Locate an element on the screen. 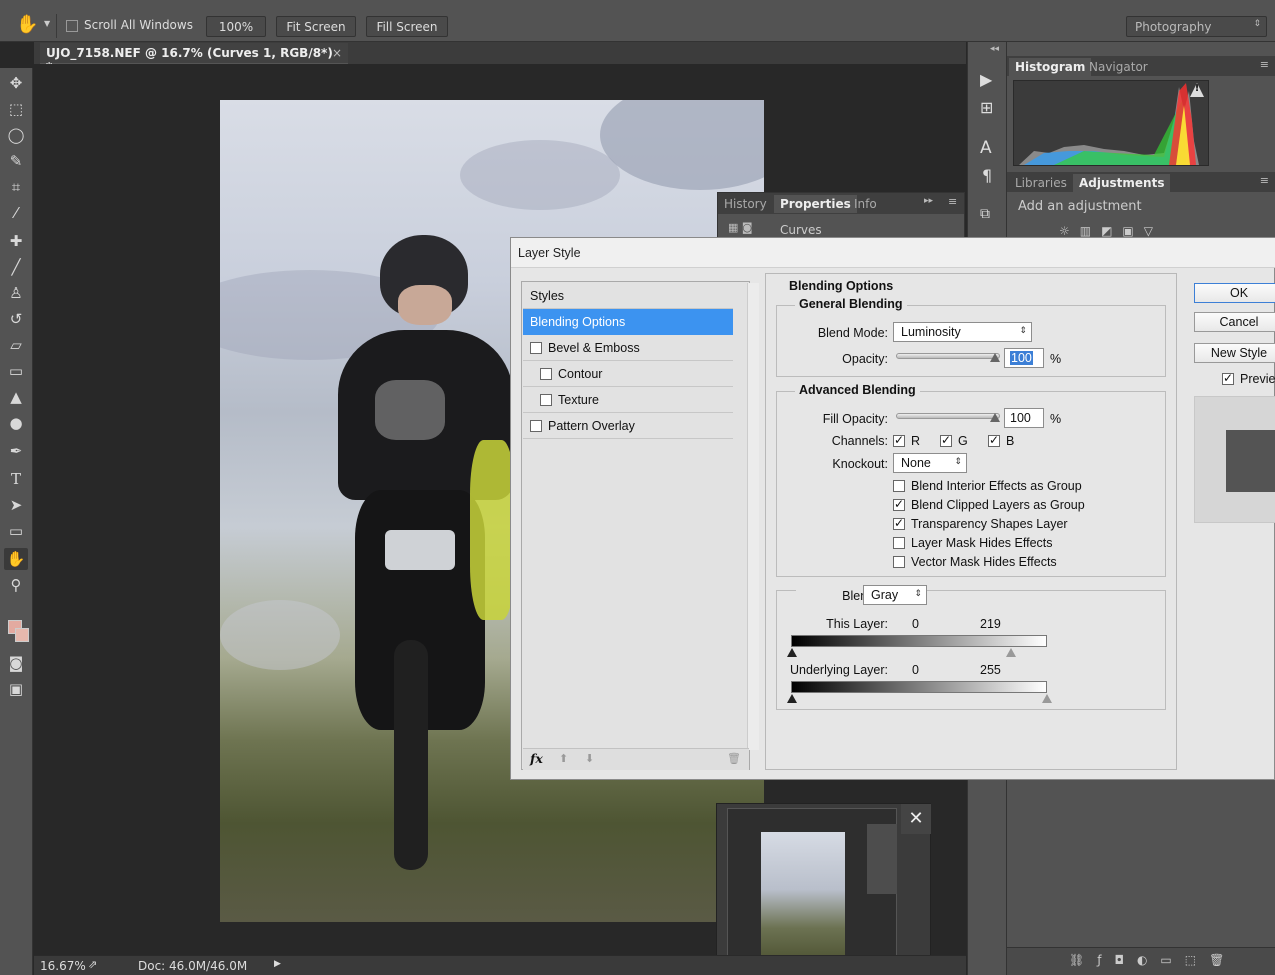  blur-tool-icon: ▲ is located at coordinates (16, 397).